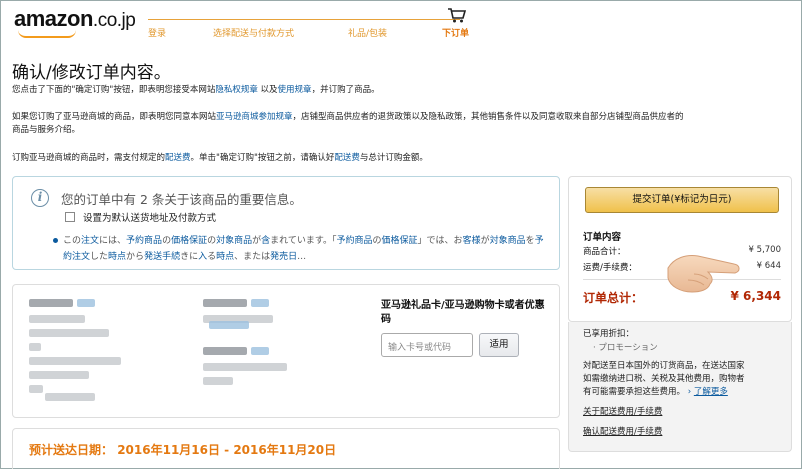 Image resolution: width=802 pixels, height=469 pixels. Describe the element at coordinates (90, 241) in the screenshot. I see `notice-link: 注文` at that location.